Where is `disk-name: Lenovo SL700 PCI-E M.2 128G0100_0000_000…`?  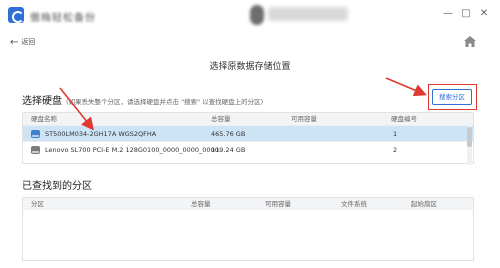 disk-name: Lenovo SL700 PCI-E M.2 128G0100_0000_000… is located at coordinates (133, 150).